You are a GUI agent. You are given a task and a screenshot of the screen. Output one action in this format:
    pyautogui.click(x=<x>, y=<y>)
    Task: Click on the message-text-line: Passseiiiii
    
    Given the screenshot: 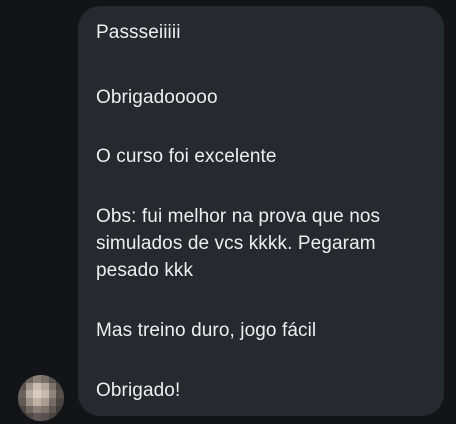 What is the action you would take?
    pyautogui.click(x=138, y=32)
    